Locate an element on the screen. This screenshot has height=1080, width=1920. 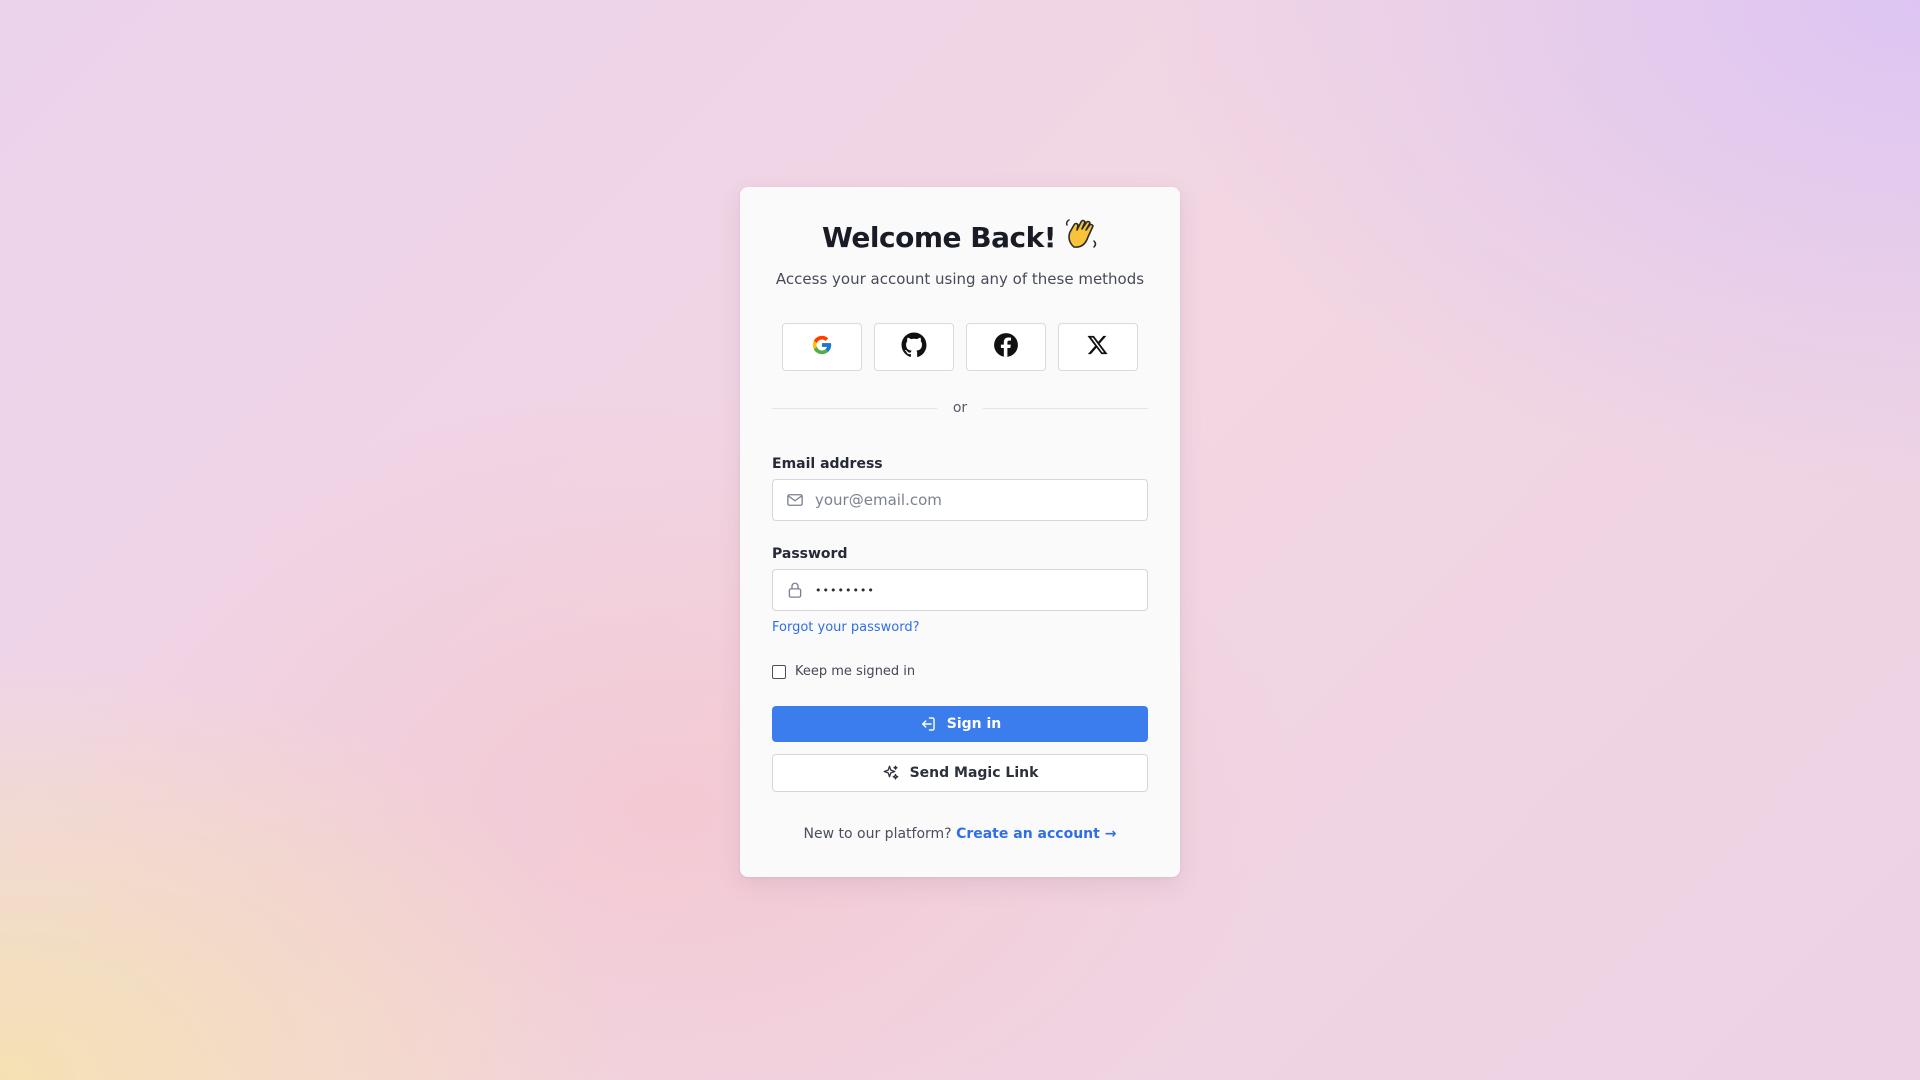
signup-prompt: New to our platform? Create an account → is located at coordinates (960, 834).